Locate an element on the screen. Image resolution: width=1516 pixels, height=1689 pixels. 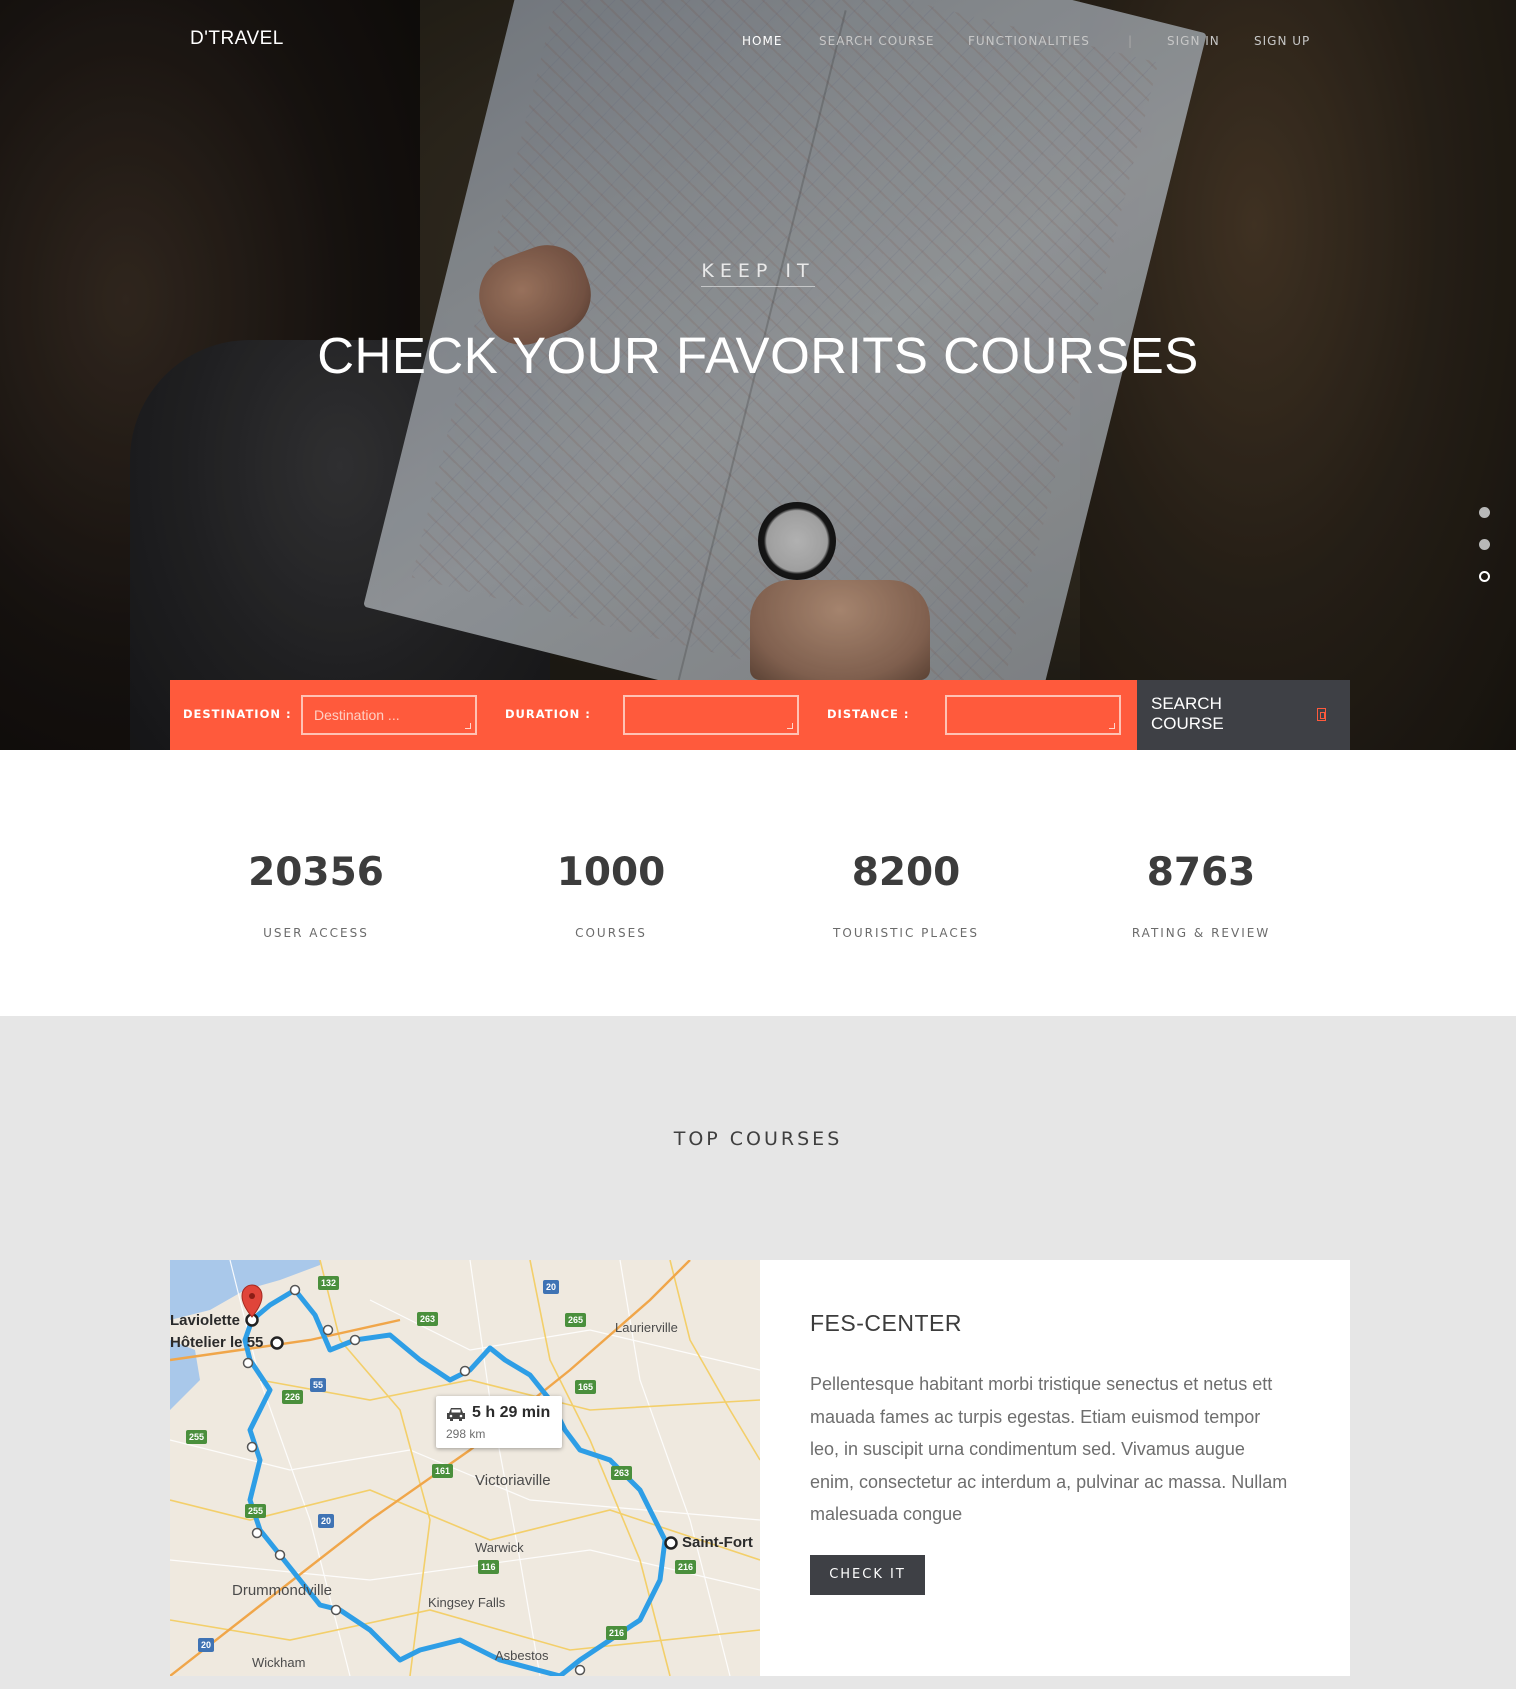
slider-dot-3-active is located at coordinates (1484, 576).